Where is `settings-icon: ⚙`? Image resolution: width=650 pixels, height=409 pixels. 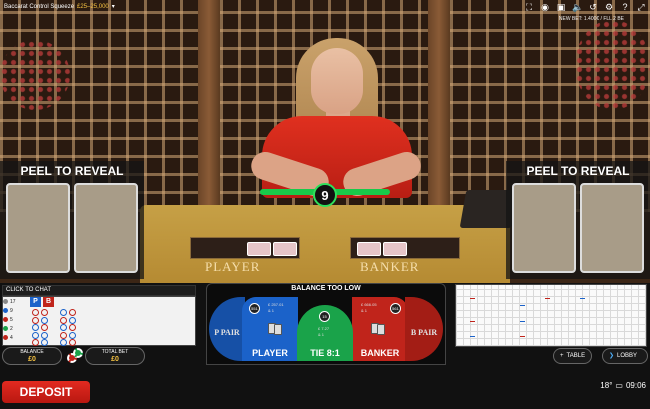
settings-icon: ⚙ is located at coordinates (609, 7).